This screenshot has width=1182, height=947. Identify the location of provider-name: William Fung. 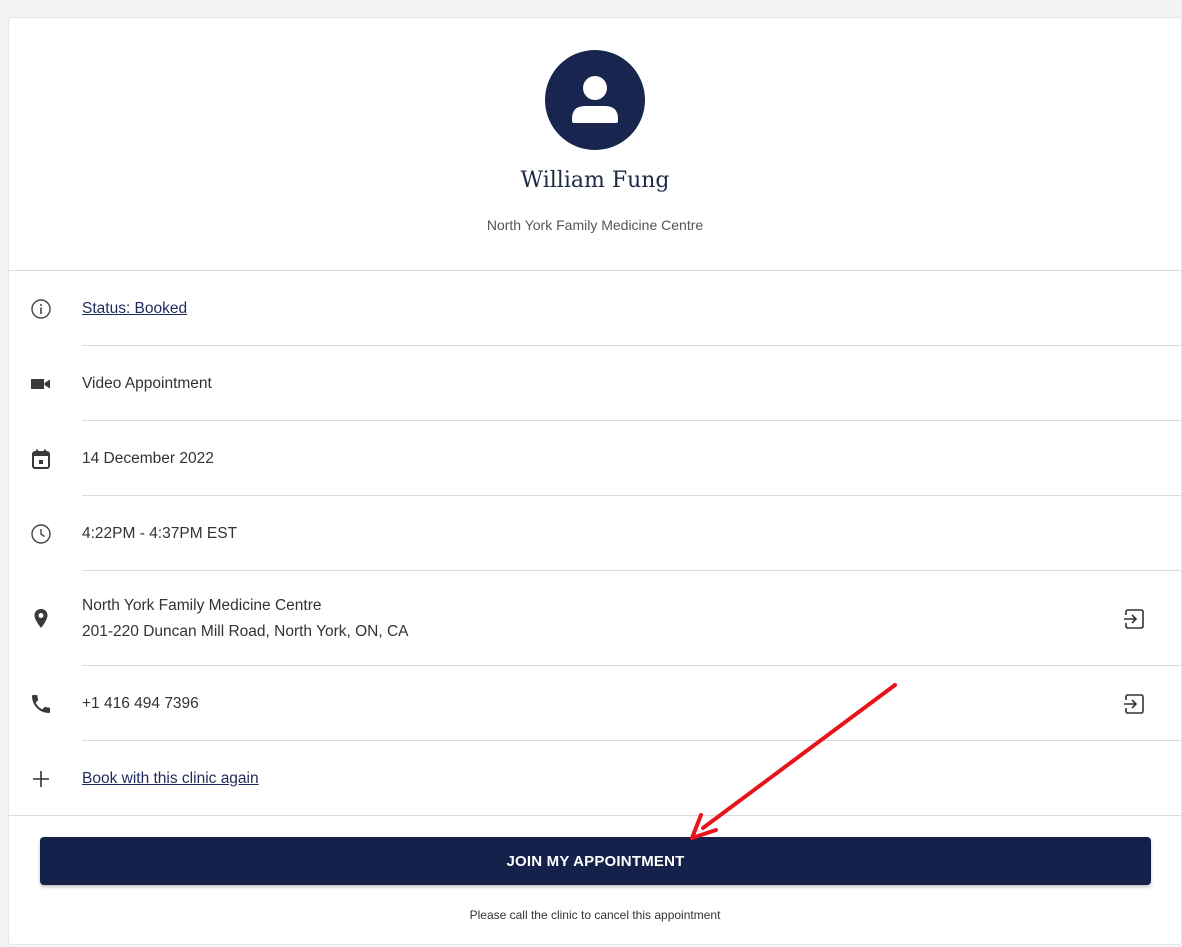
(595, 180).